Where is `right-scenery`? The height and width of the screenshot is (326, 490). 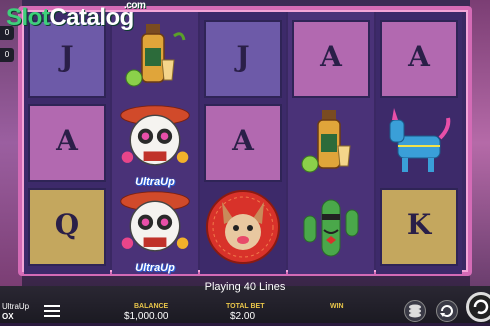 right-scenery is located at coordinates (480, 143).